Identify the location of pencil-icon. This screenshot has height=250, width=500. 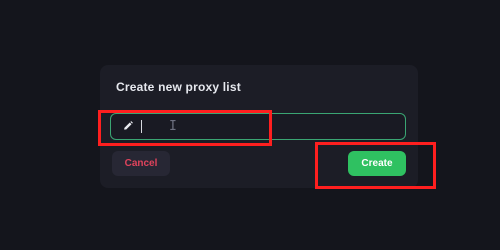
(128, 125).